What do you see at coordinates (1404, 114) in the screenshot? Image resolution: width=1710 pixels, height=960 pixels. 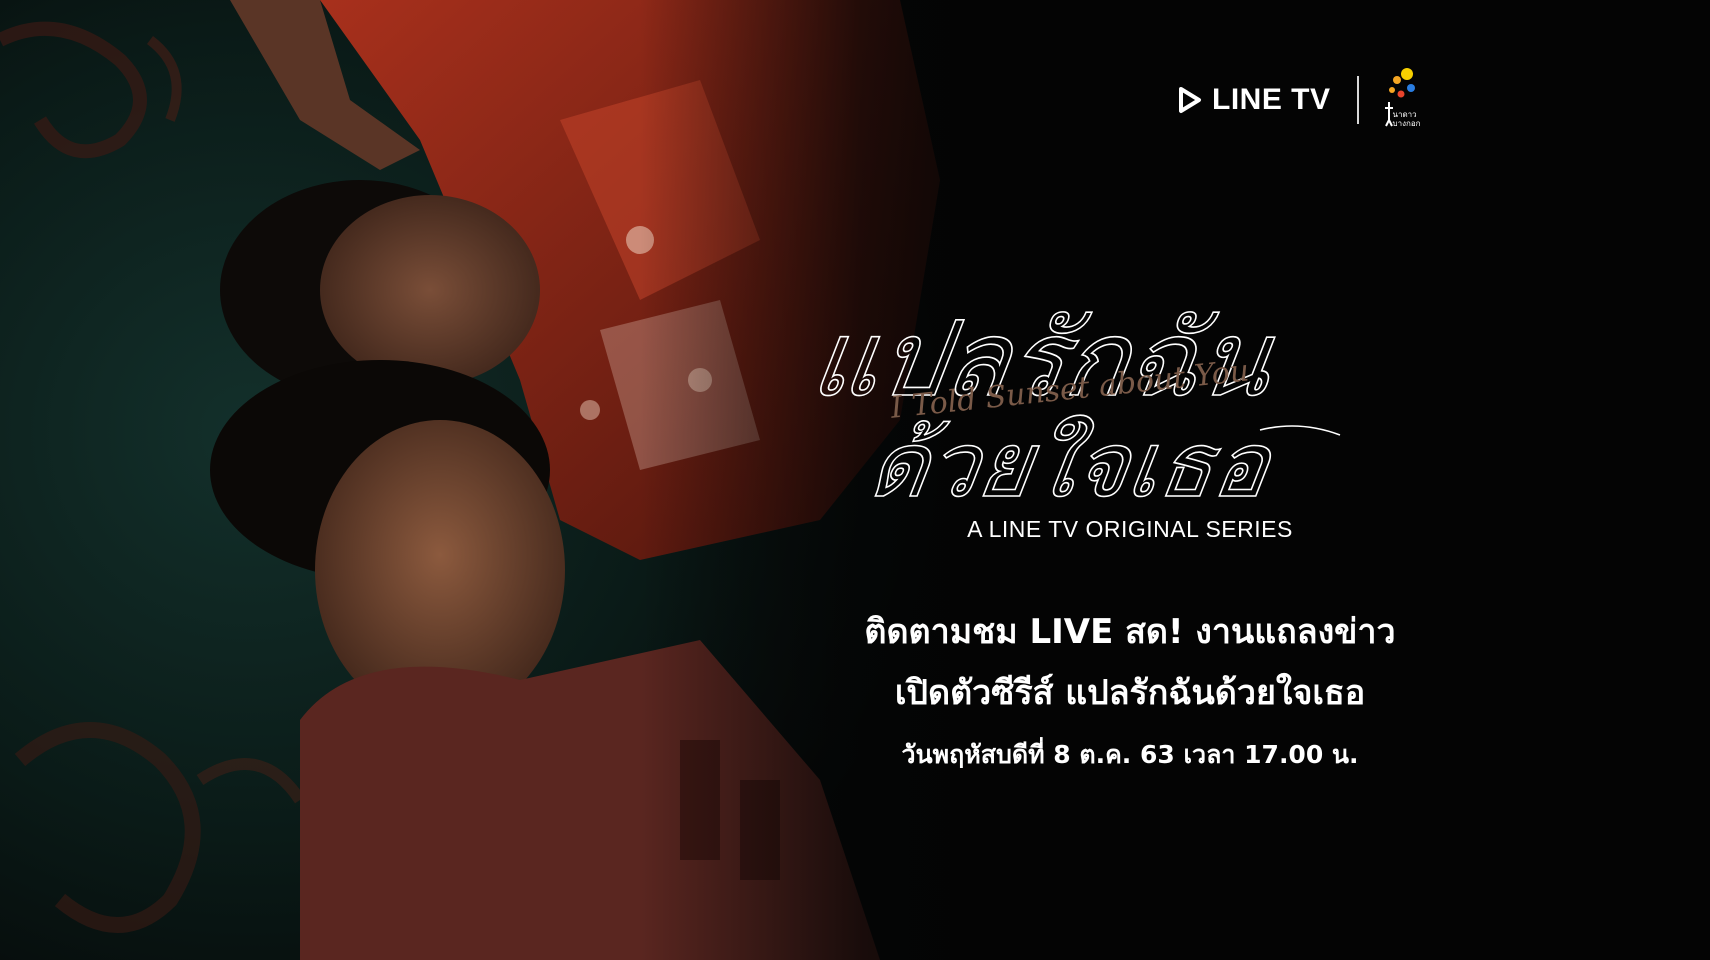 I see `nadao-line1: นาดาว` at bounding box center [1404, 114].